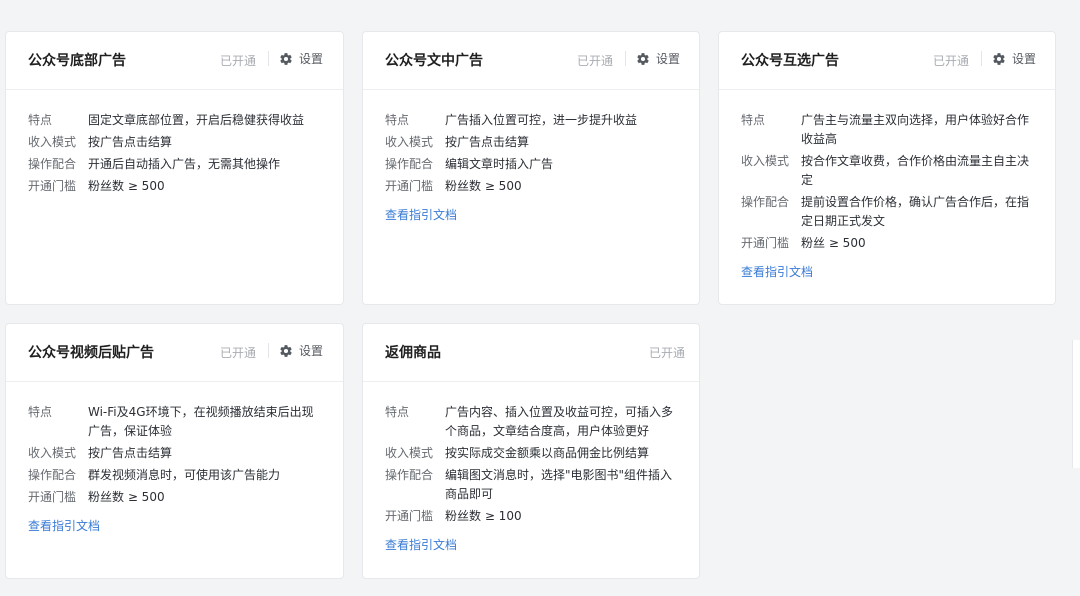  What do you see at coordinates (833, 243) in the screenshot?
I see `row-value: 粉丝 ≥ 500` at bounding box center [833, 243].